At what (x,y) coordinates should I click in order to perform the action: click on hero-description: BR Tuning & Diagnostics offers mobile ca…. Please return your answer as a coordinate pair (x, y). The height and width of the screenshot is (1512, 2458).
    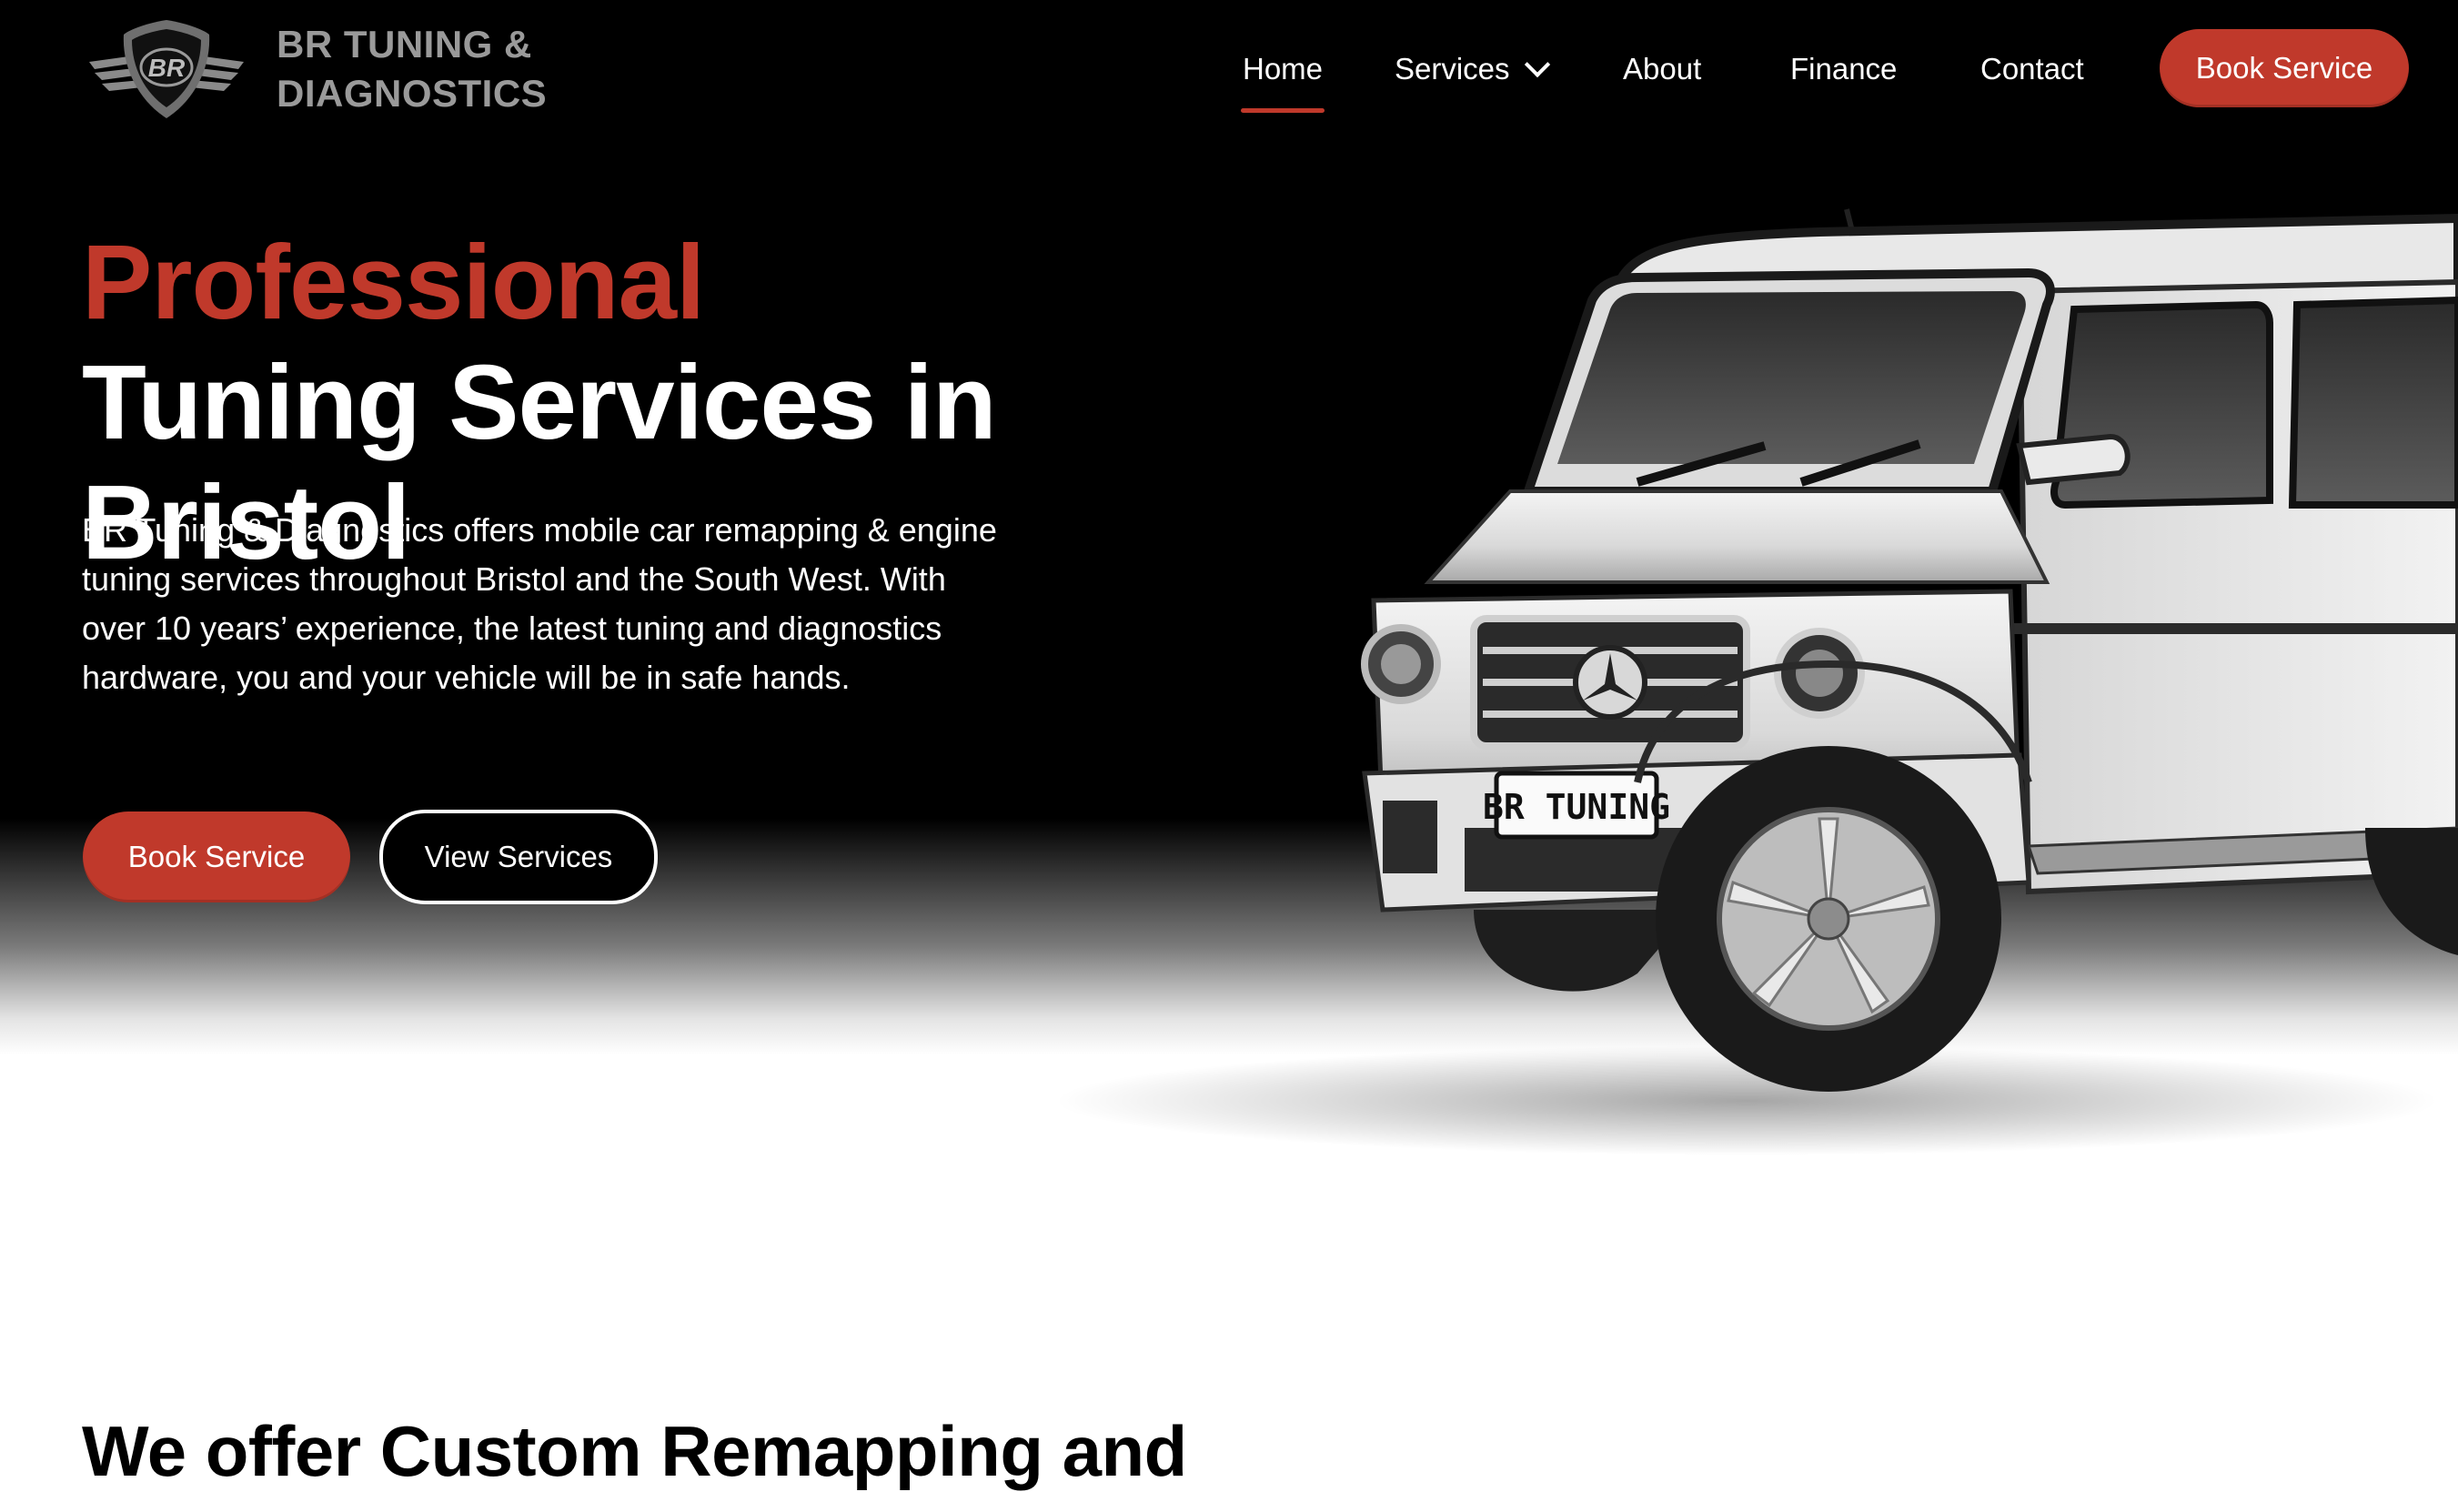
    Looking at the image, I should click on (539, 604).